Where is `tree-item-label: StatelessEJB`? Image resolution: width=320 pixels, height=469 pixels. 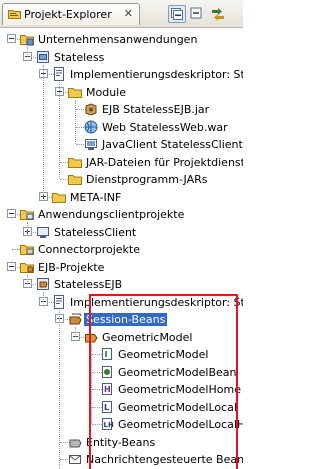 tree-item-label: StatelessEJB is located at coordinates (88, 284).